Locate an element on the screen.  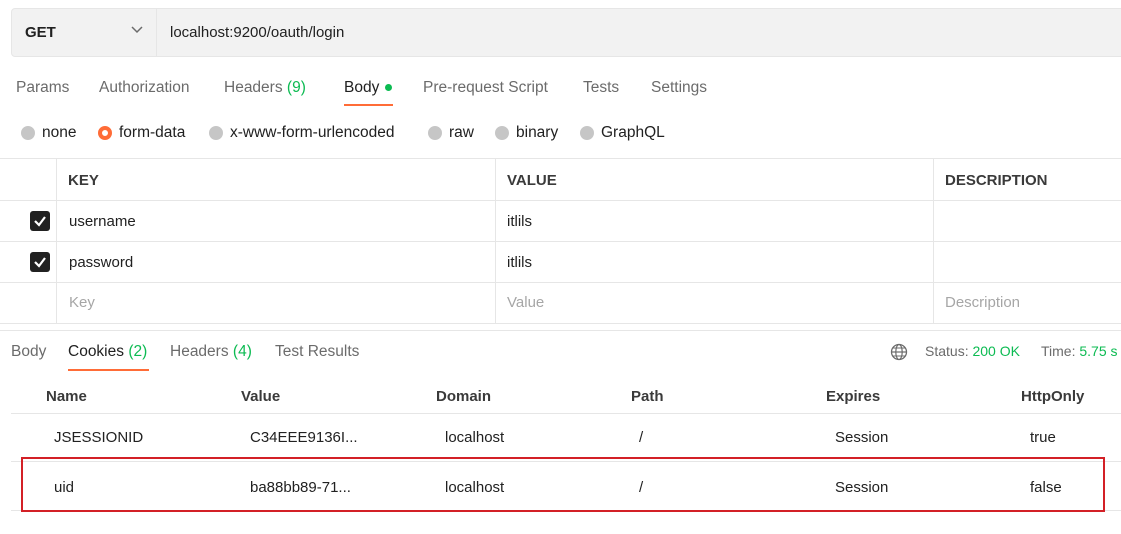
checkbox-password is located at coordinates (40, 262).